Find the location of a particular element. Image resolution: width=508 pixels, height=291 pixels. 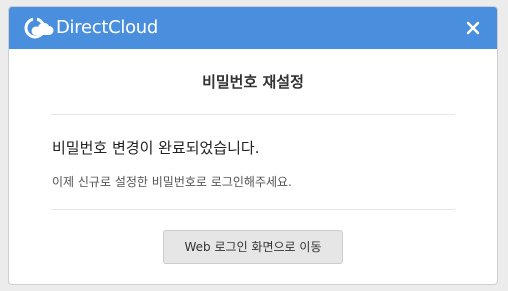

instruction-text: 이제 신규로 설정한 비밀번호로 로그인해주세요. is located at coordinates (172, 182).